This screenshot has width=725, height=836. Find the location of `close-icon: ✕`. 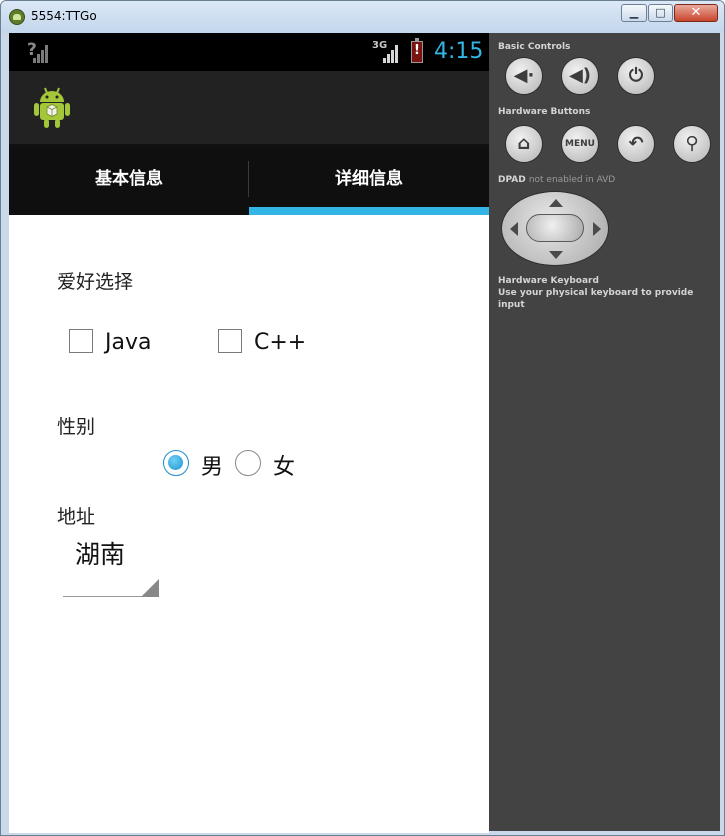

close-icon: ✕ is located at coordinates (696, 12).